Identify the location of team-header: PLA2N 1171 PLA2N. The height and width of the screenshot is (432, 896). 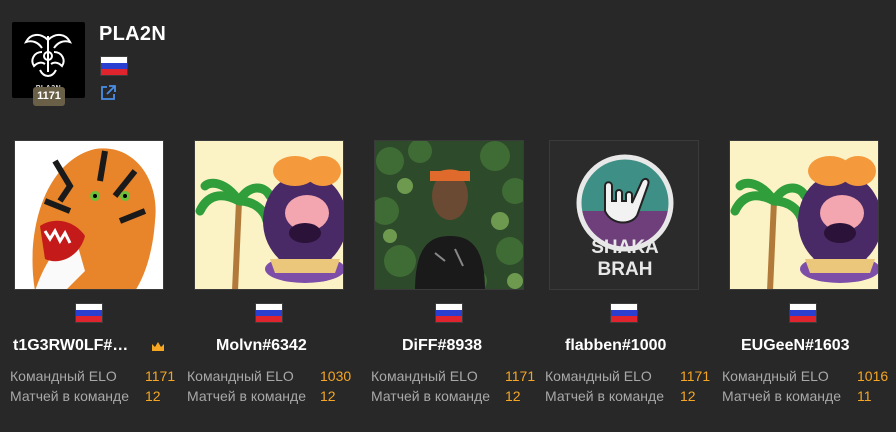
(212, 67).